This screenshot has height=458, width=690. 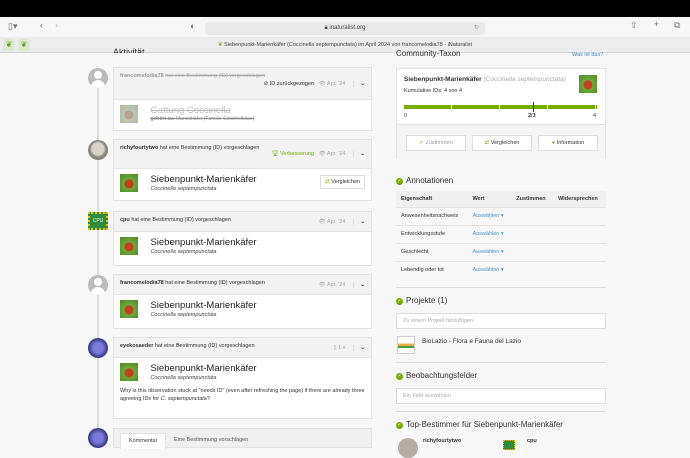 What do you see at coordinates (41, 25) in the screenshot?
I see `back-icon: ‹` at bounding box center [41, 25].